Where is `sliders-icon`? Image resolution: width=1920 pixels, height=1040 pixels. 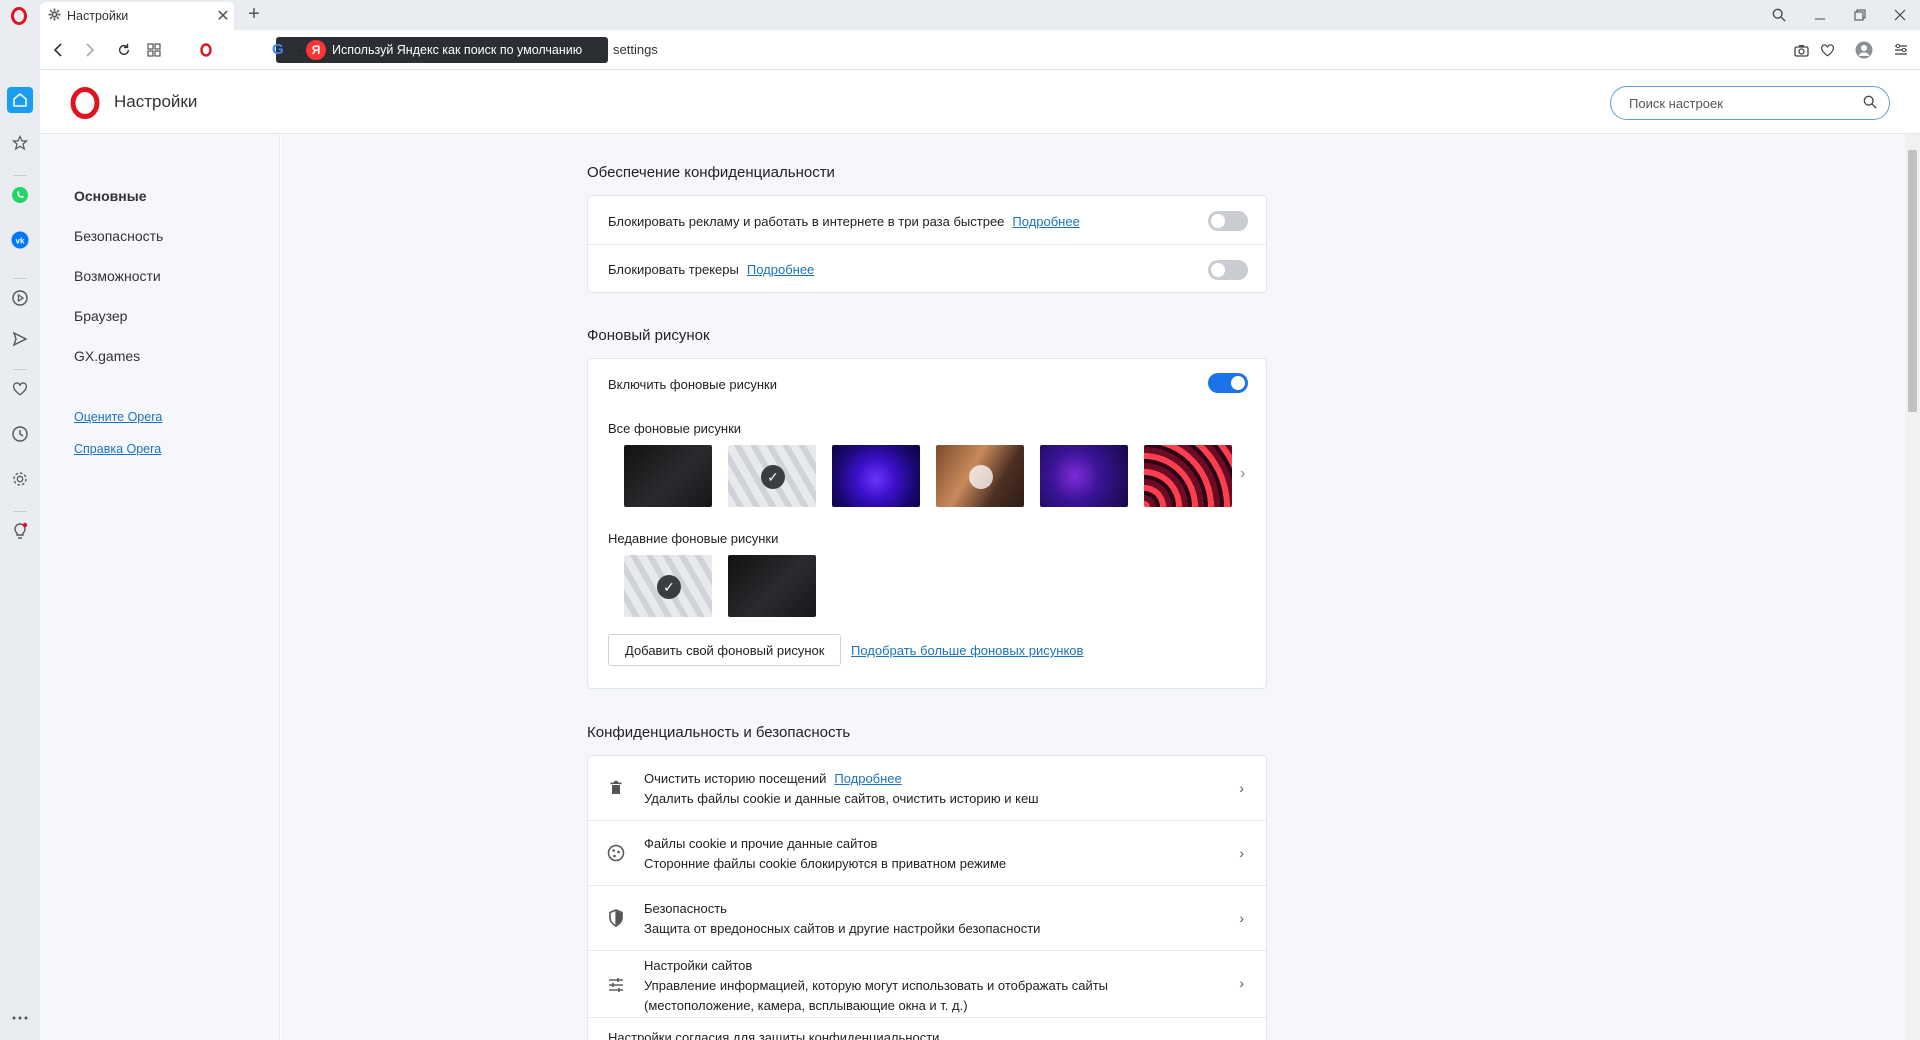 sliders-icon is located at coordinates (616, 985).